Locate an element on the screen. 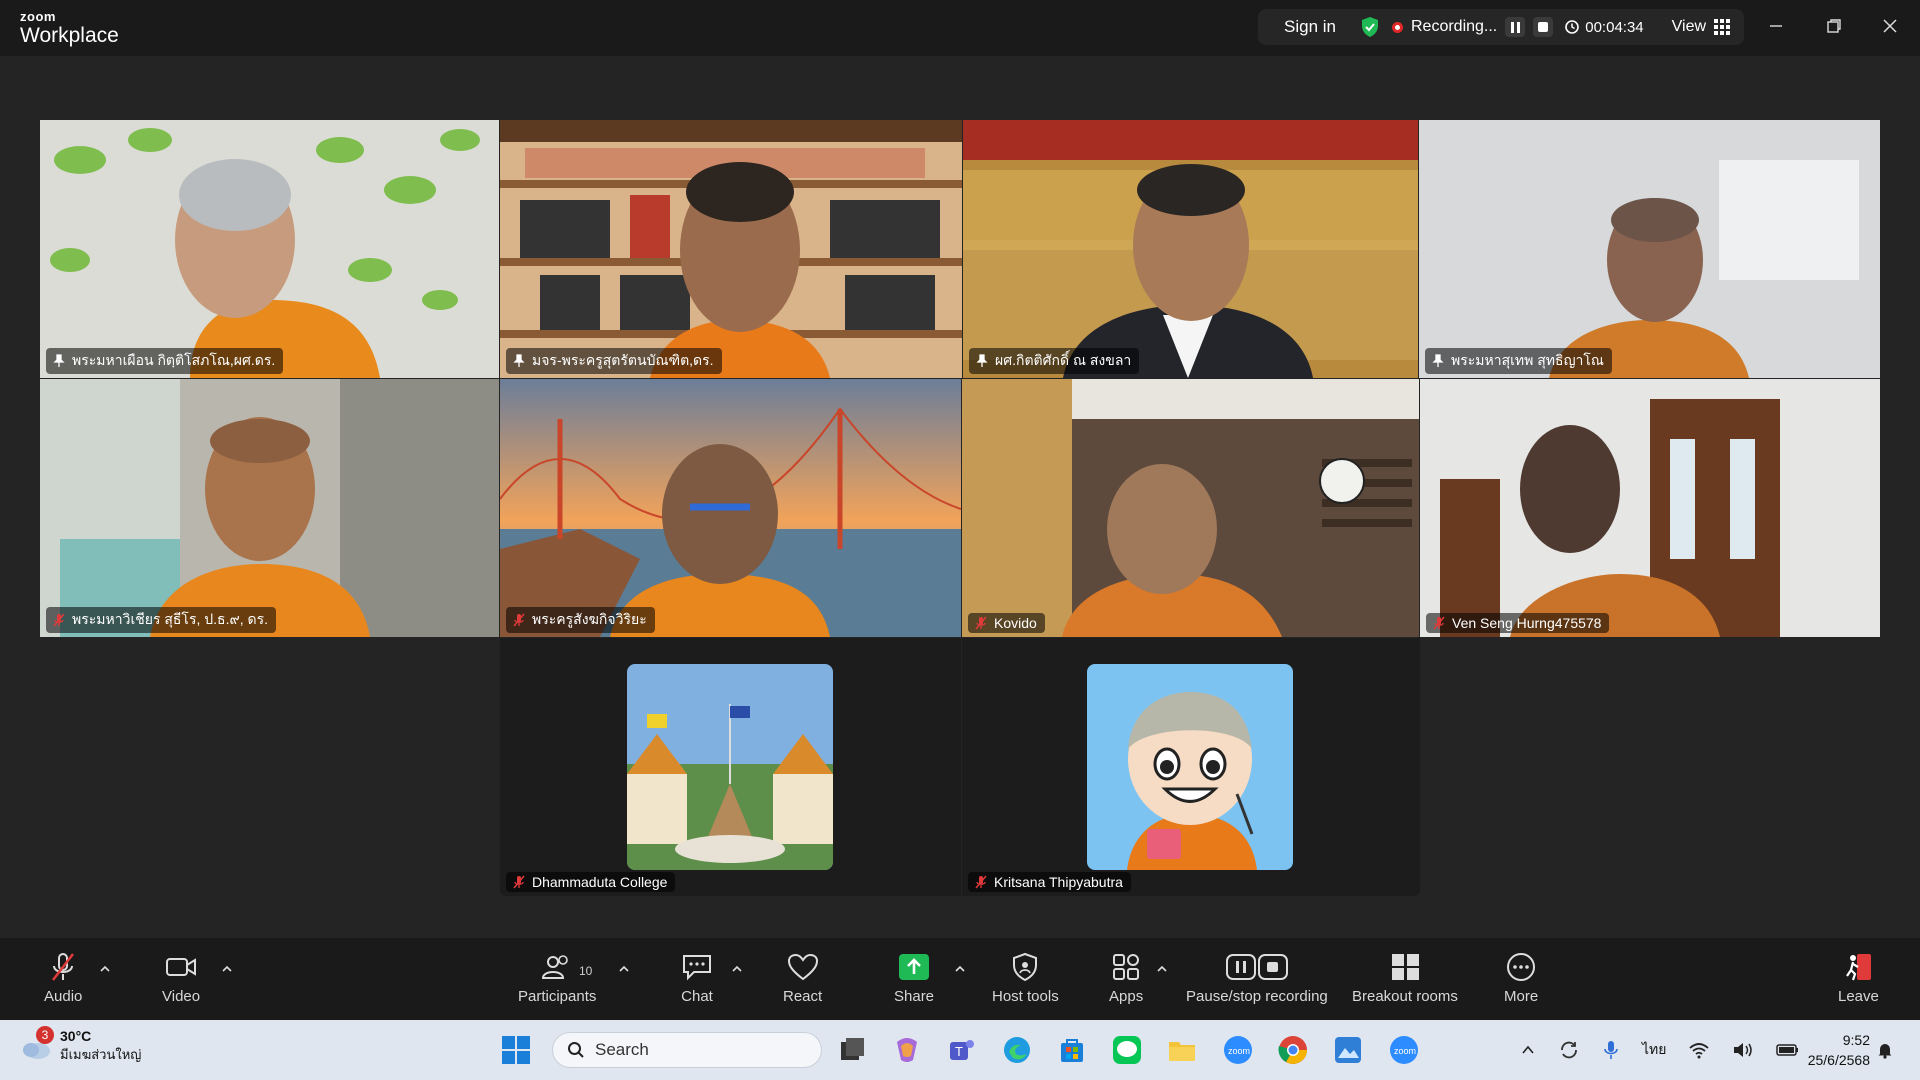 This screenshot has width=1920, height=1080. react-label: React is located at coordinates (803, 996).